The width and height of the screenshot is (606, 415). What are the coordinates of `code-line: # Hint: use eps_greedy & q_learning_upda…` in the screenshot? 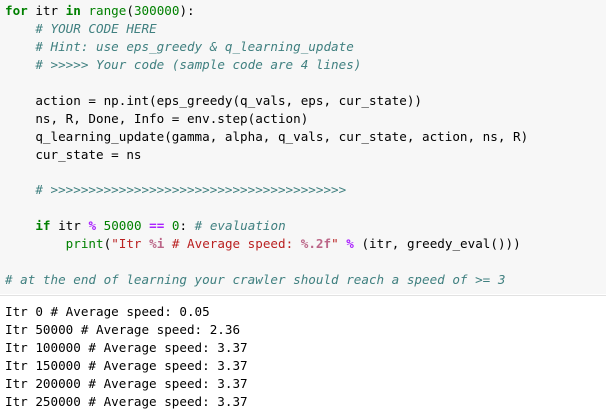 It's located at (179, 47).